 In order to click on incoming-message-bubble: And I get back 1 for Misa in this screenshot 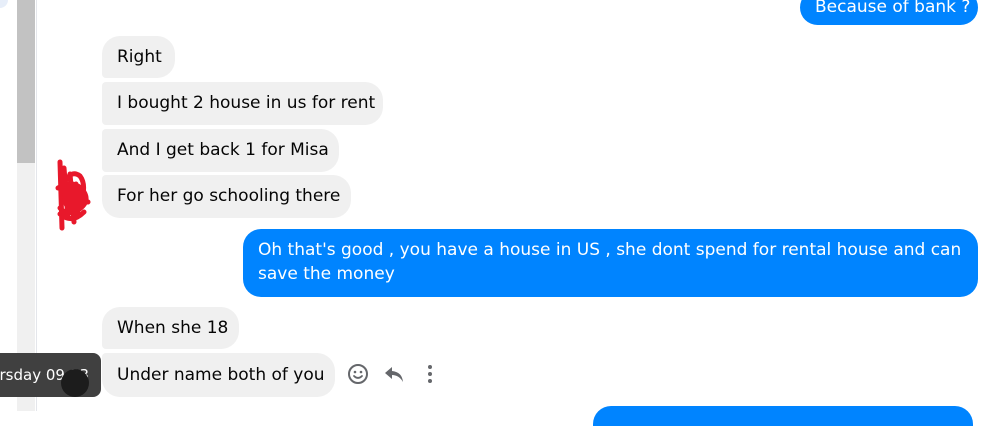, I will do `click(220, 150)`.